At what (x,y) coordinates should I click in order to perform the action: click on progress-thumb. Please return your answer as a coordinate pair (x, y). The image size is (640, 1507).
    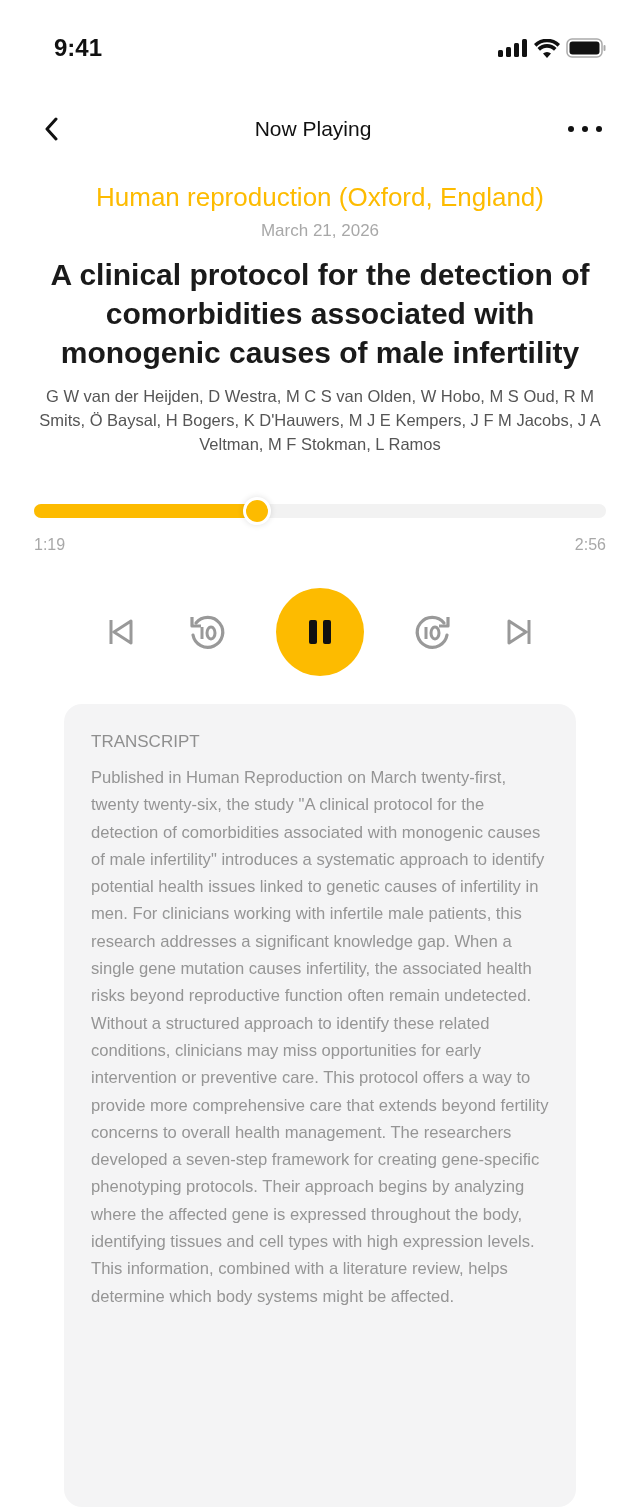
    Looking at the image, I should click on (257, 511).